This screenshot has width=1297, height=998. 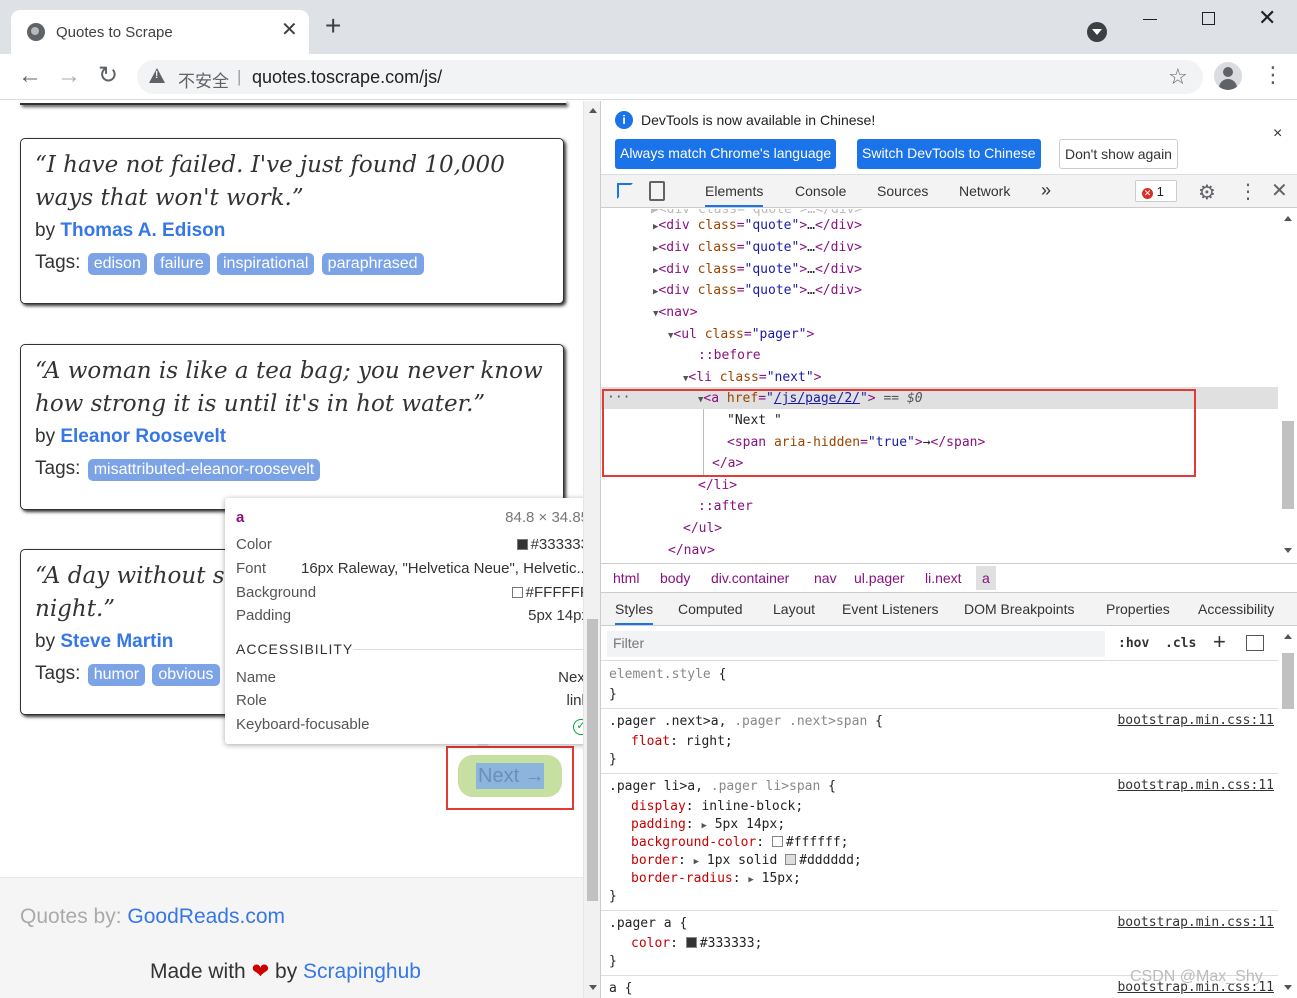 I want to click on new-rule-icon: +, so click(x=1219, y=642).